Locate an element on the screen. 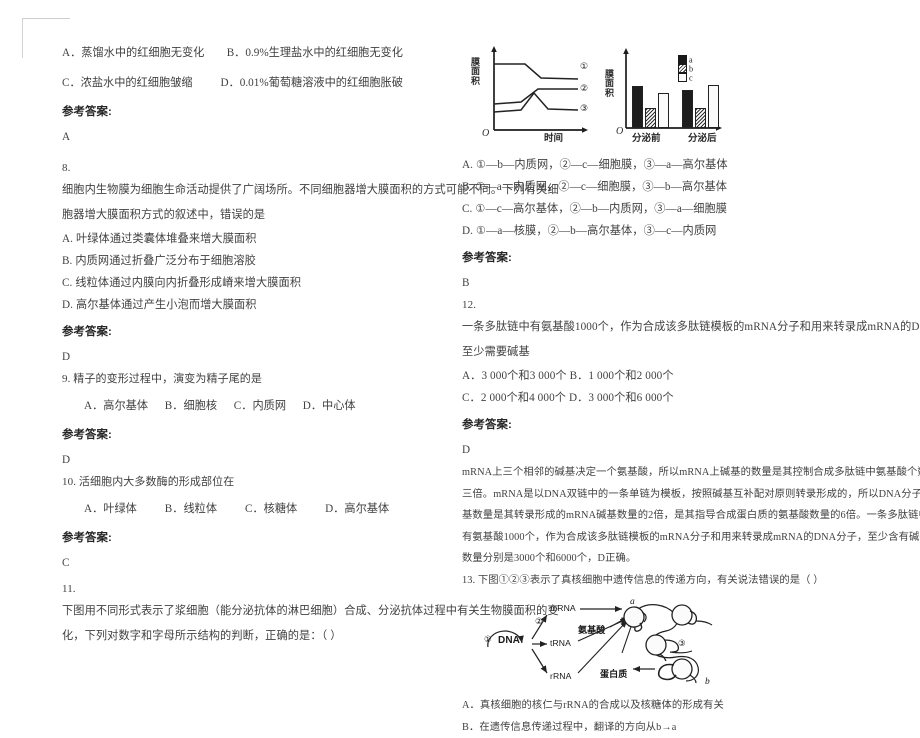 The height and width of the screenshot is (738, 920). q12-answer-label: 参考答案: is located at coordinates (662, 425).